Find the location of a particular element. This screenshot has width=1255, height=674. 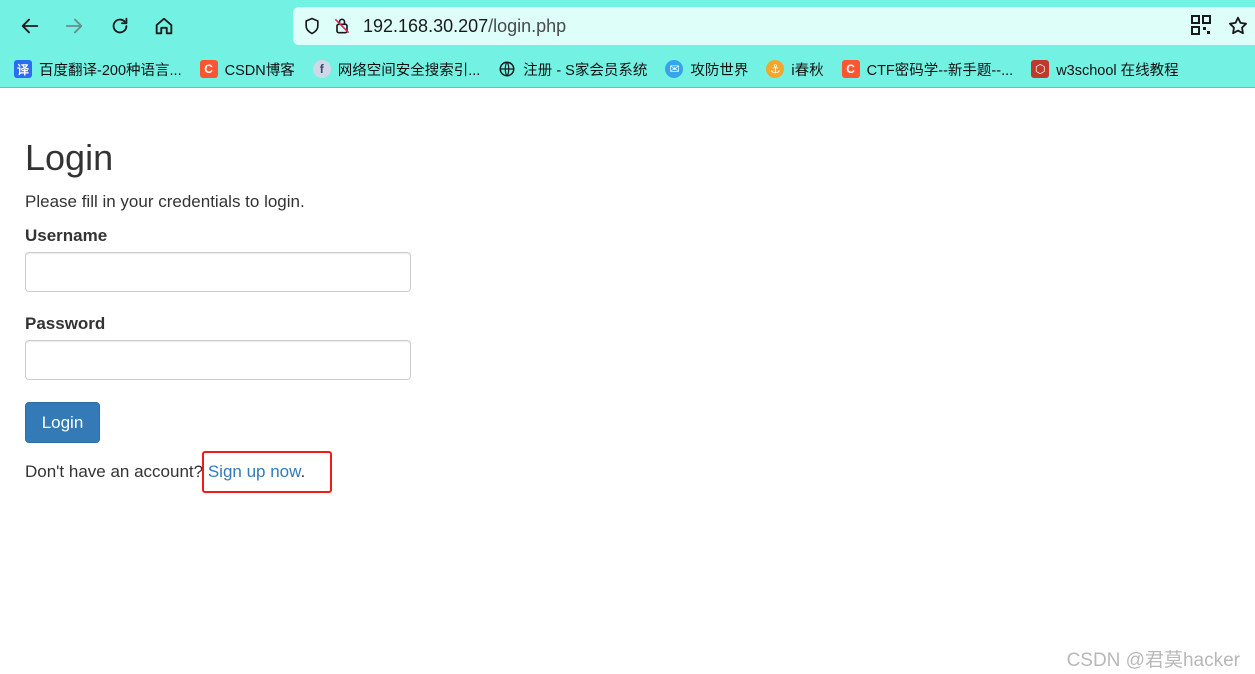

bookmark-item: ✉ 攻防世界 is located at coordinates (706, 69).